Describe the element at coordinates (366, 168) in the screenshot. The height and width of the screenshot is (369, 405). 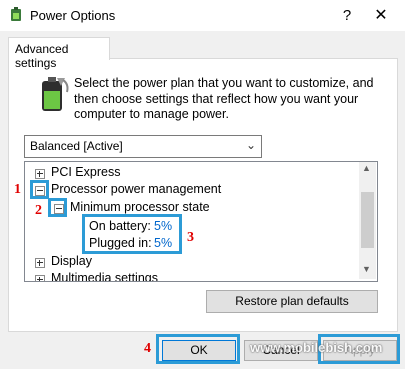
I see `scroll-up-icon: ▲` at that location.